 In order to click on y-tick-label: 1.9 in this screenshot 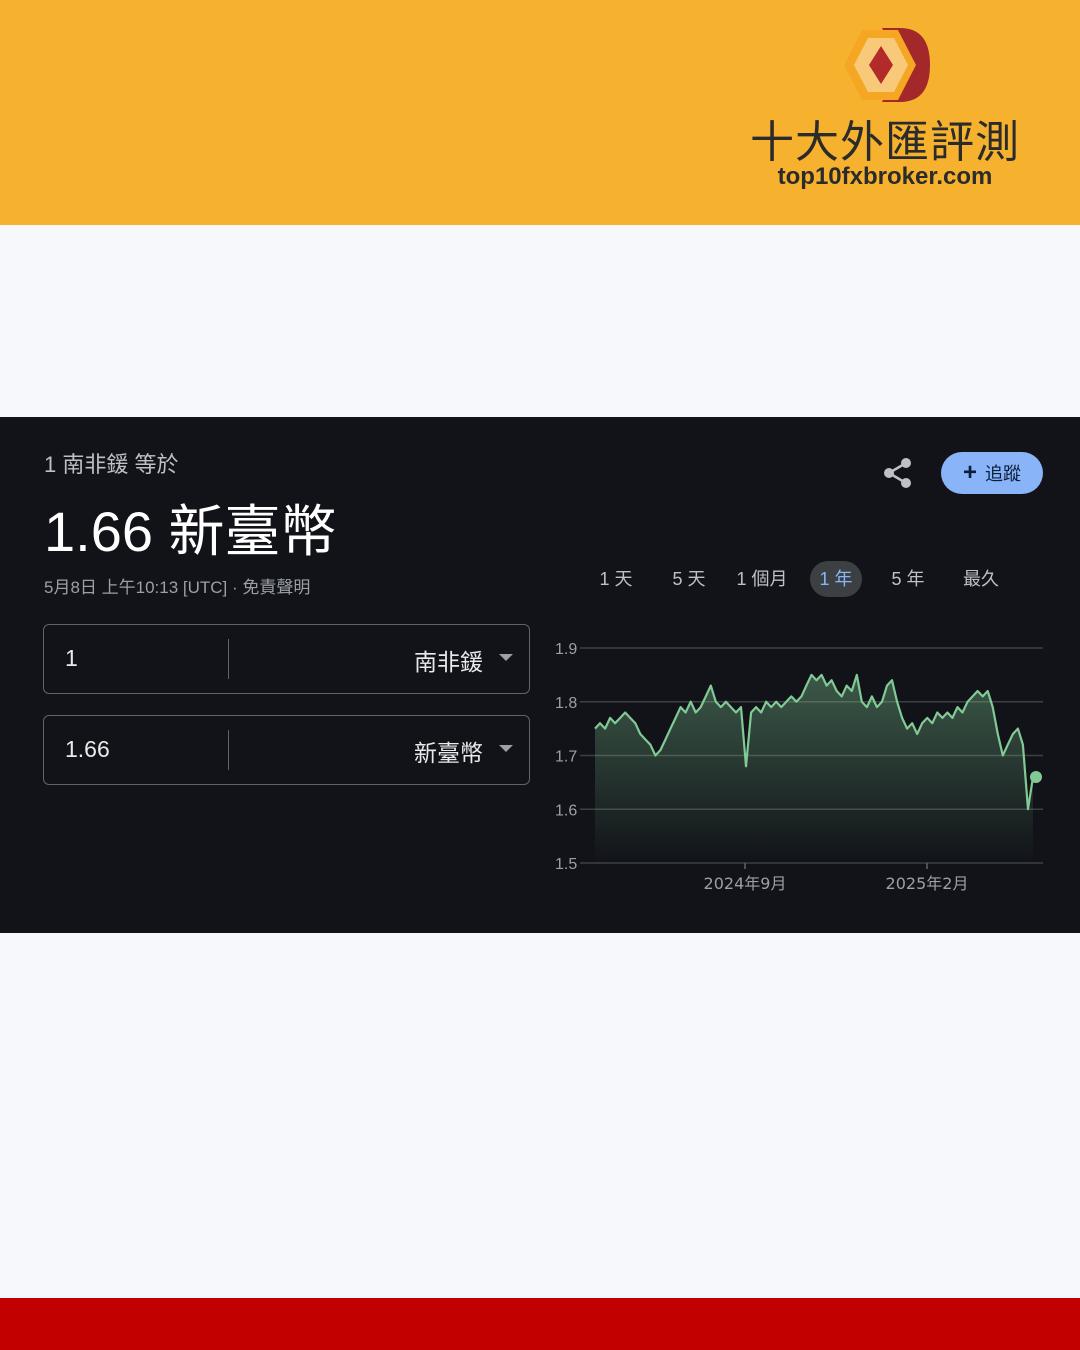, I will do `click(566, 649)`.